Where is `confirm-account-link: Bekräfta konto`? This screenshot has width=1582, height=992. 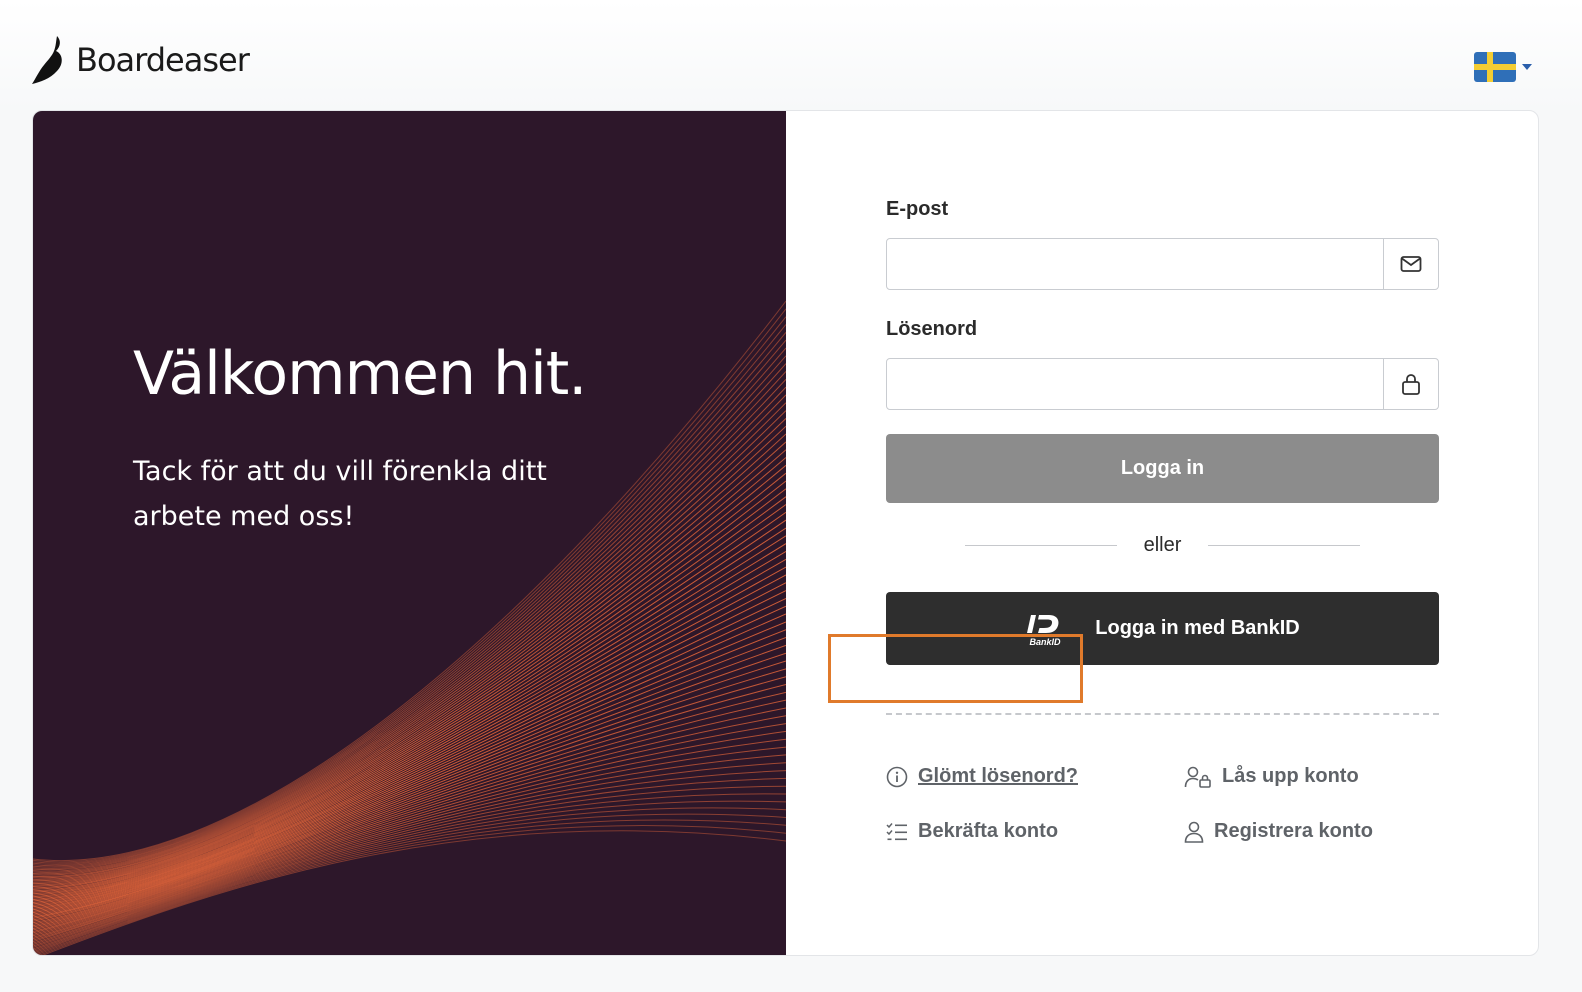 confirm-account-link: Bekräfta konto is located at coordinates (972, 831).